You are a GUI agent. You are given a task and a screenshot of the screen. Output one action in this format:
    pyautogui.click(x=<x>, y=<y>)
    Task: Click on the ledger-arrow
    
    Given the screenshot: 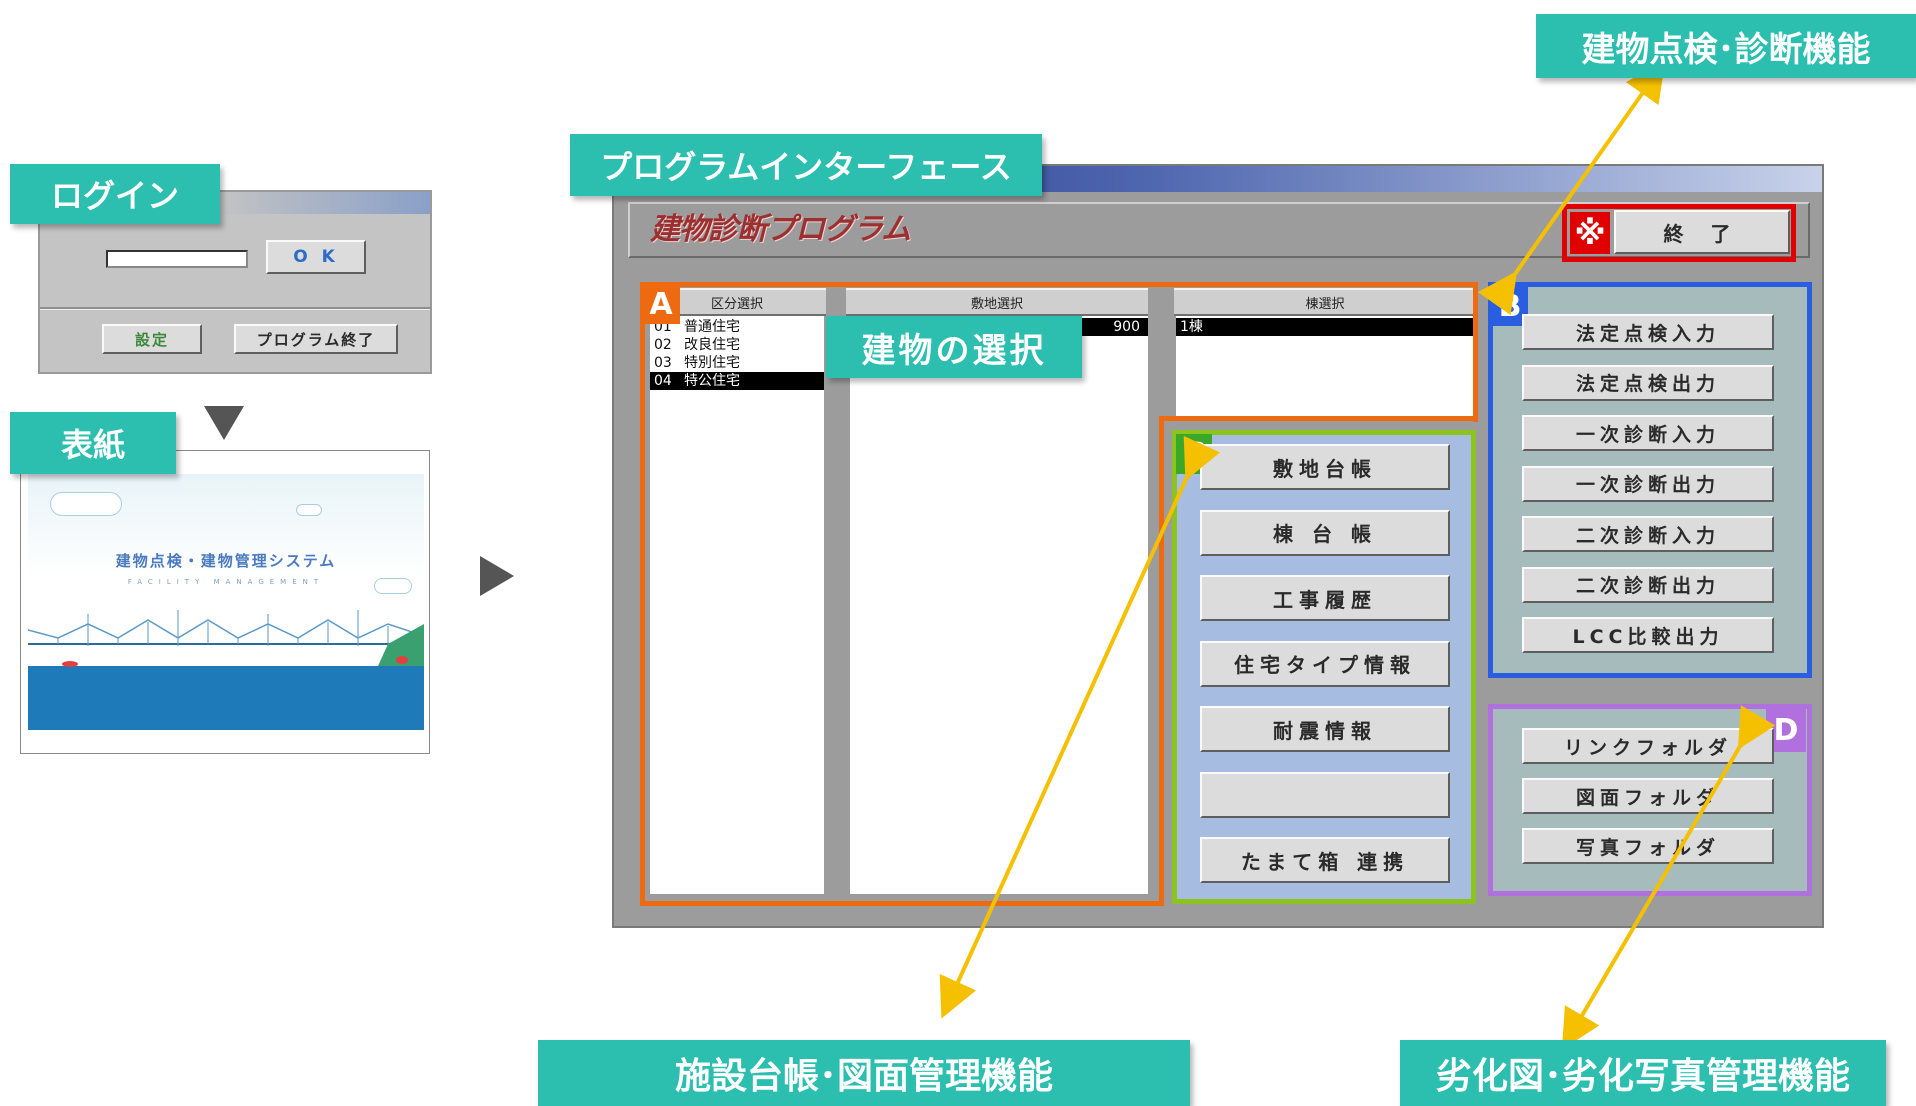 What is the action you would take?
    pyautogui.click(x=1080, y=727)
    